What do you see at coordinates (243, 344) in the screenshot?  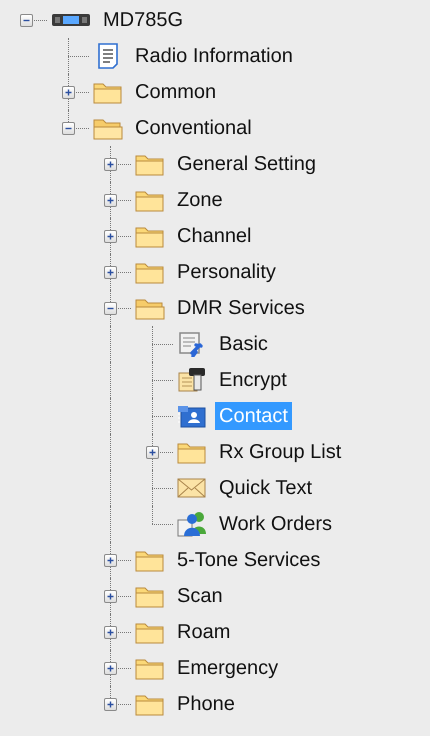 I see `tree-item: Basic` at bounding box center [243, 344].